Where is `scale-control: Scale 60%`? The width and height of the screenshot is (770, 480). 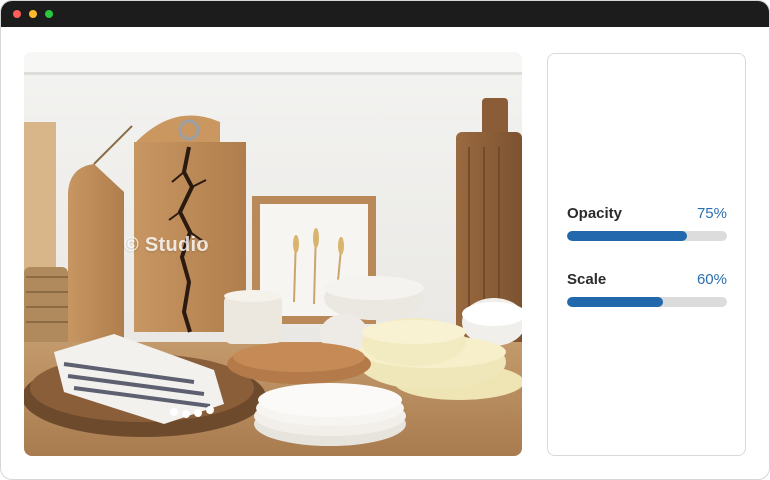
scale-control: Scale 60% is located at coordinates (647, 289).